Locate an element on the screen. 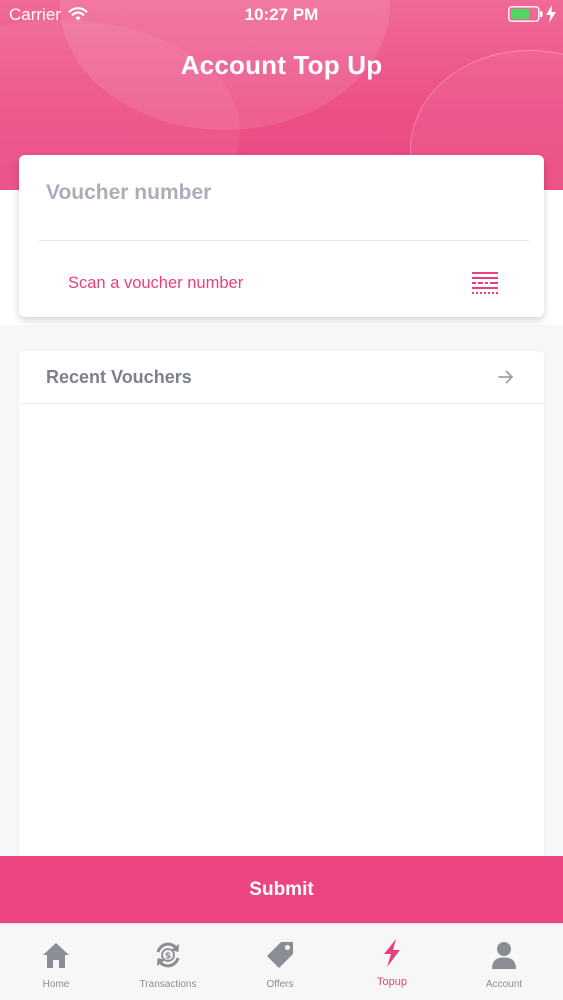 Image resolution: width=563 pixels, height=1000 pixels. status-bar: Carrier 10:27 PM is located at coordinates (281, 15).